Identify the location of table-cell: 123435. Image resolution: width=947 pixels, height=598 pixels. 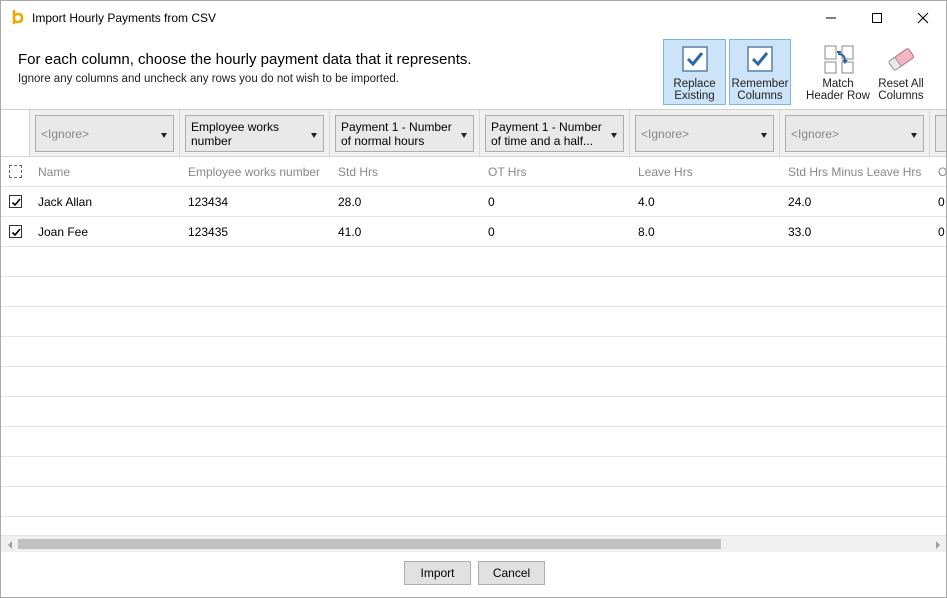
(208, 232).